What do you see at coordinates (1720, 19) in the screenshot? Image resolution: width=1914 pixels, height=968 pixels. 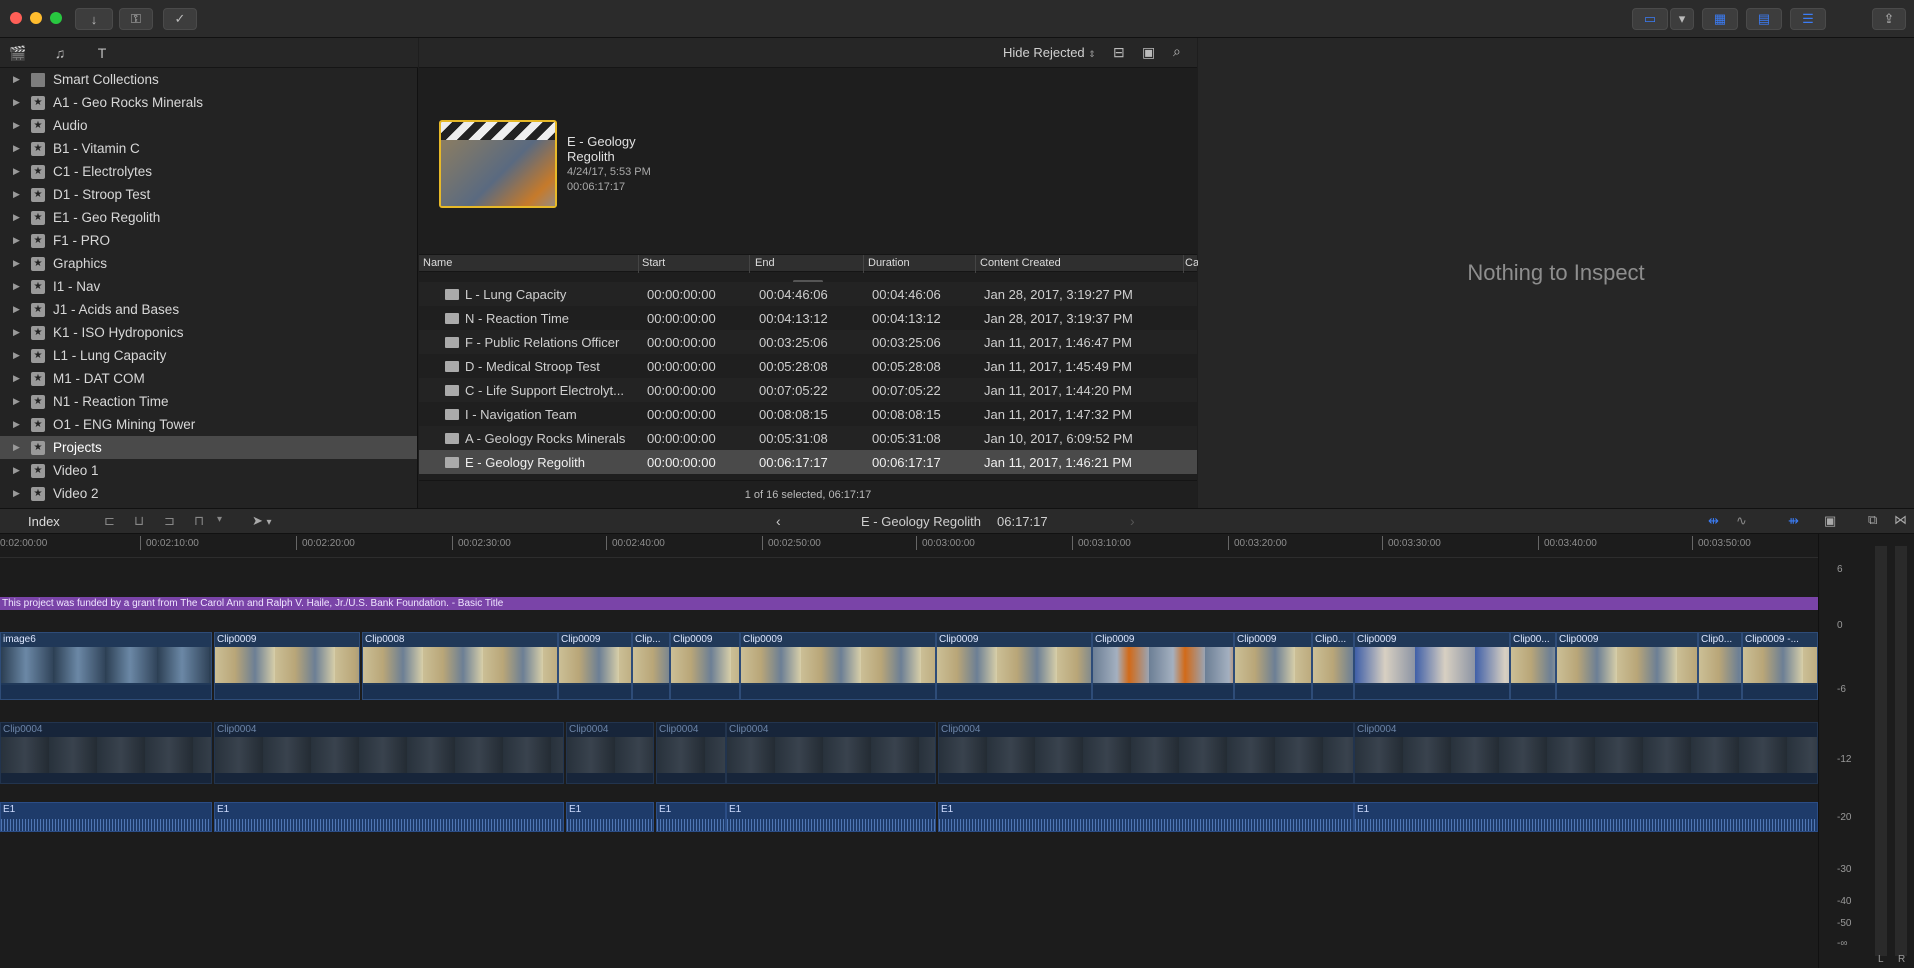 I see `browser-toggle-button: ▦` at bounding box center [1720, 19].